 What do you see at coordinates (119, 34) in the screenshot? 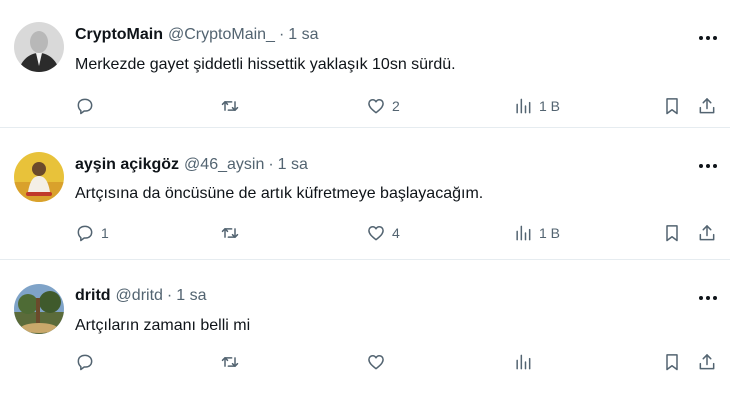
I see `author-name: CryptoMain` at bounding box center [119, 34].